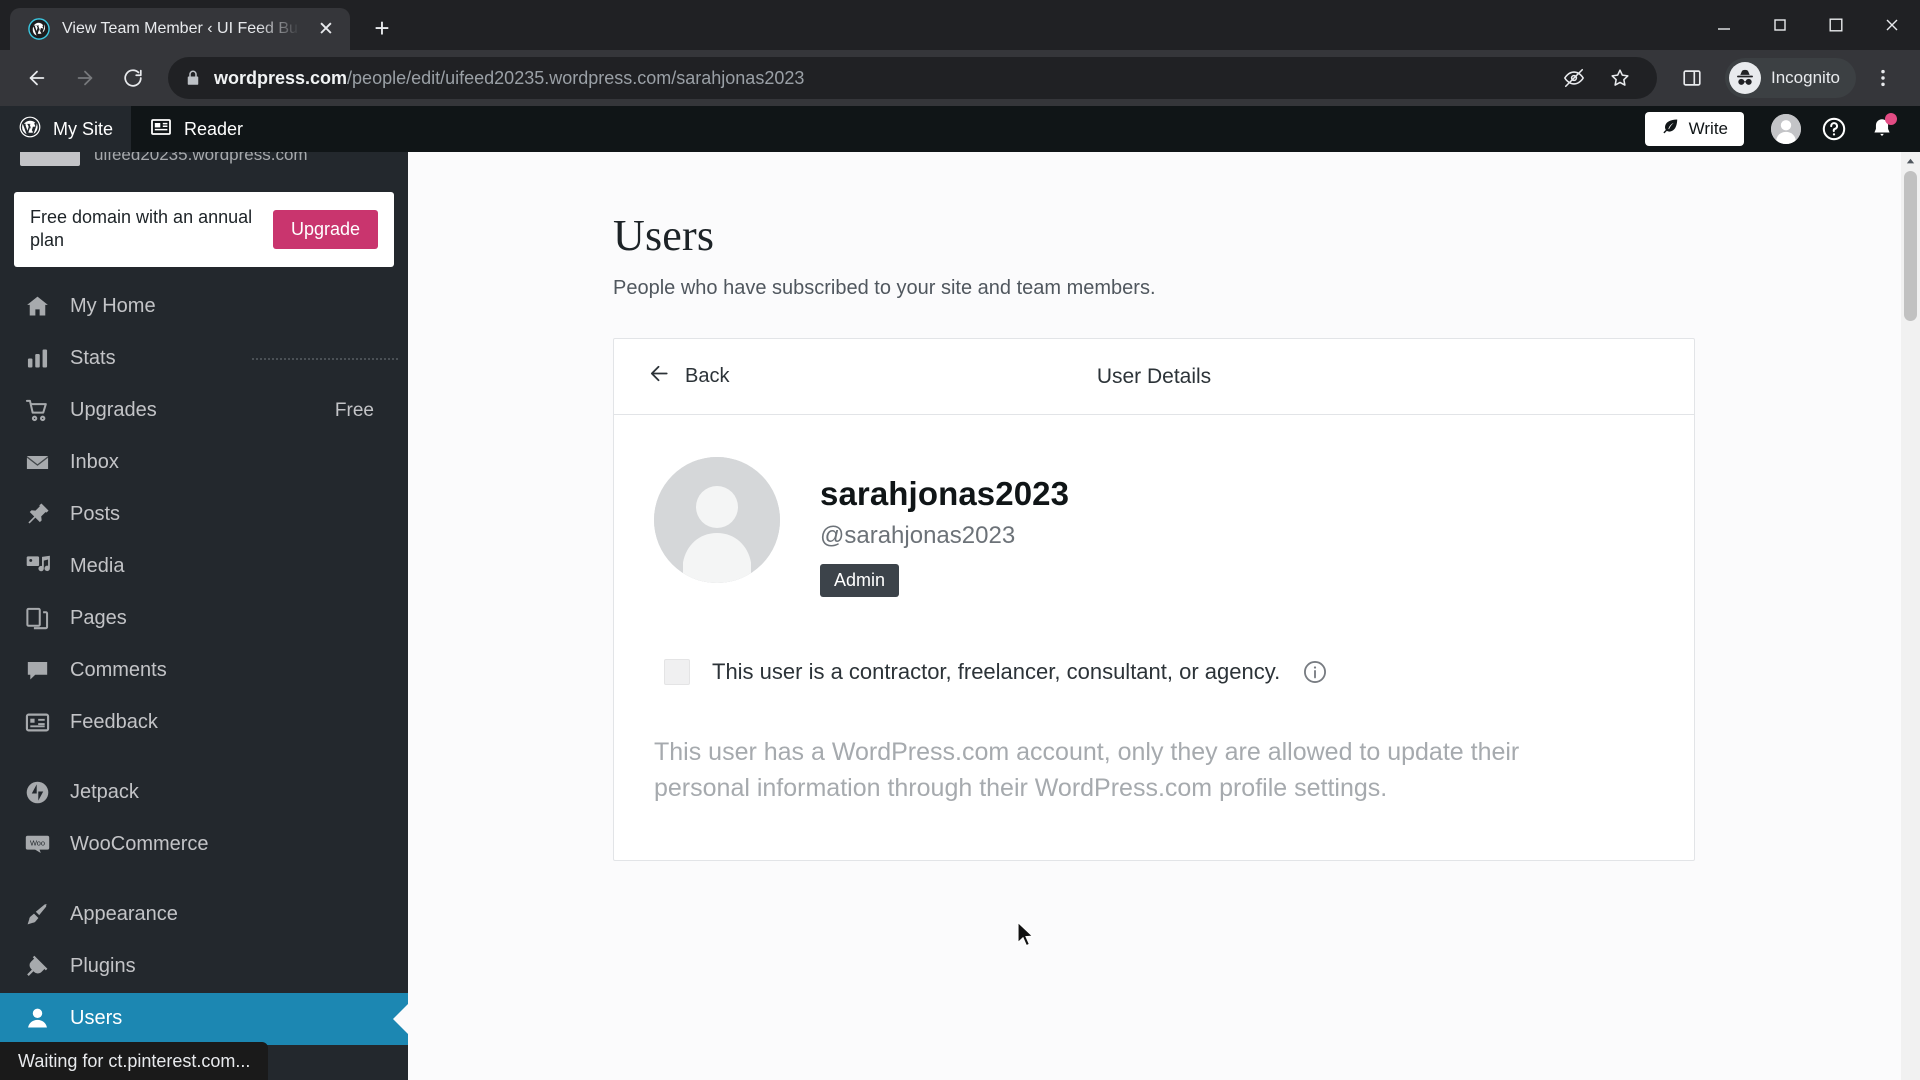 Image resolution: width=1920 pixels, height=1080 pixels. What do you see at coordinates (1692, 78) in the screenshot?
I see `side-panel-icon` at bounding box center [1692, 78].